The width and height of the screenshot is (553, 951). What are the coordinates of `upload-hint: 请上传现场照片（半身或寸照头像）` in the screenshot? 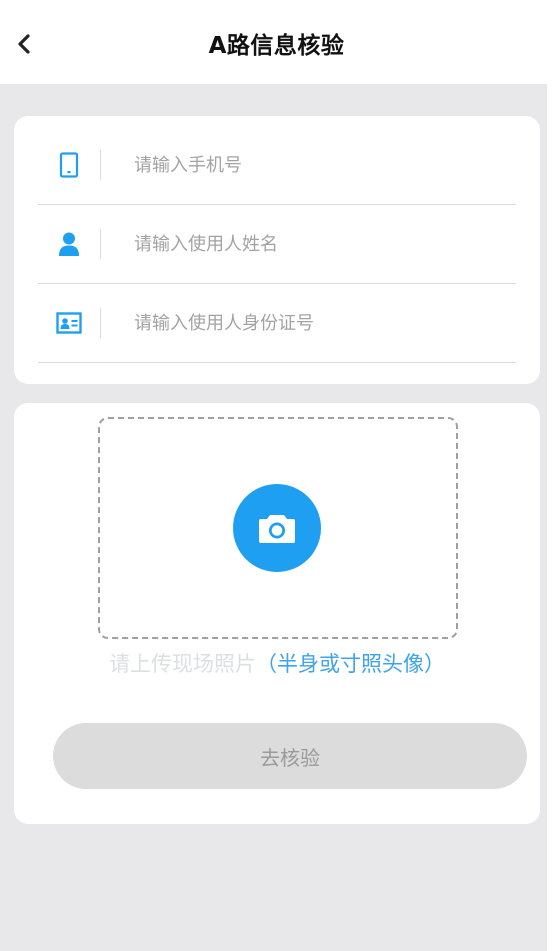 It's located at (277, 663).